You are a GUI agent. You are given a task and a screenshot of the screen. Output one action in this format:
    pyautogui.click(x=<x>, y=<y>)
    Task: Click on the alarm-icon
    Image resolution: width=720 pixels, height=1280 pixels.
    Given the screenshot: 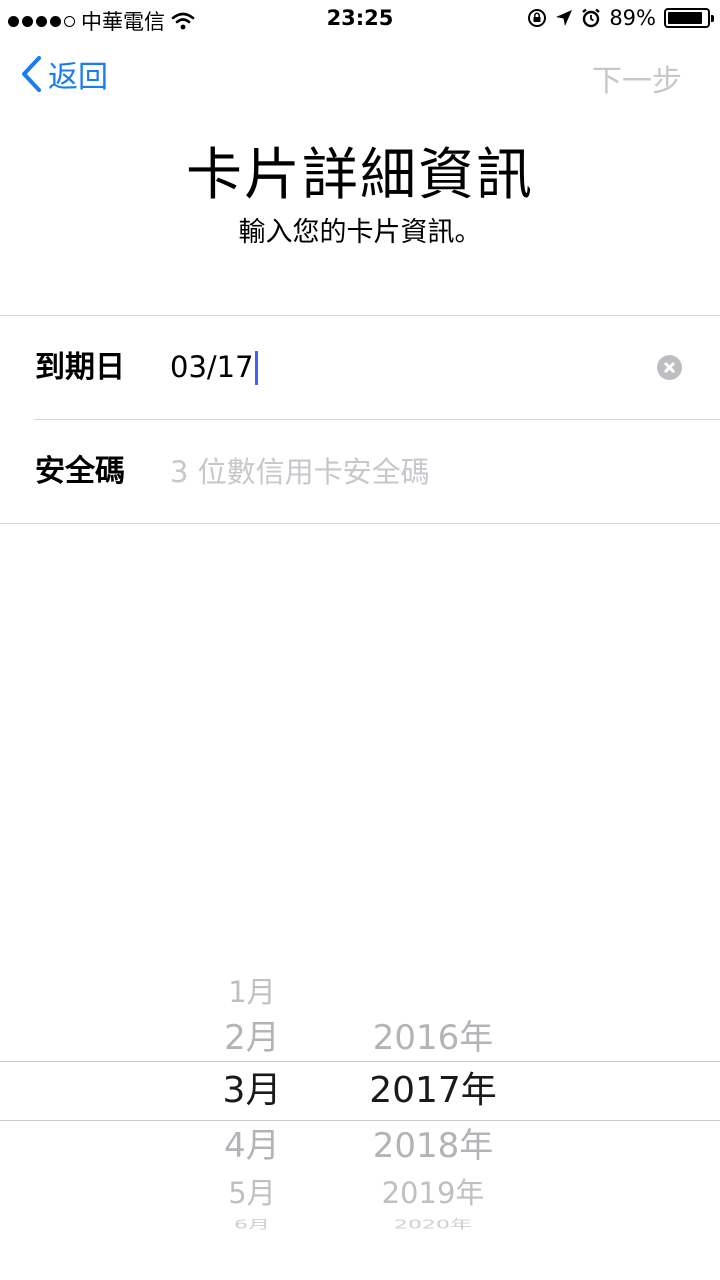 What is the action you would take?
    pyautogui.click(x=591, y=18)
    